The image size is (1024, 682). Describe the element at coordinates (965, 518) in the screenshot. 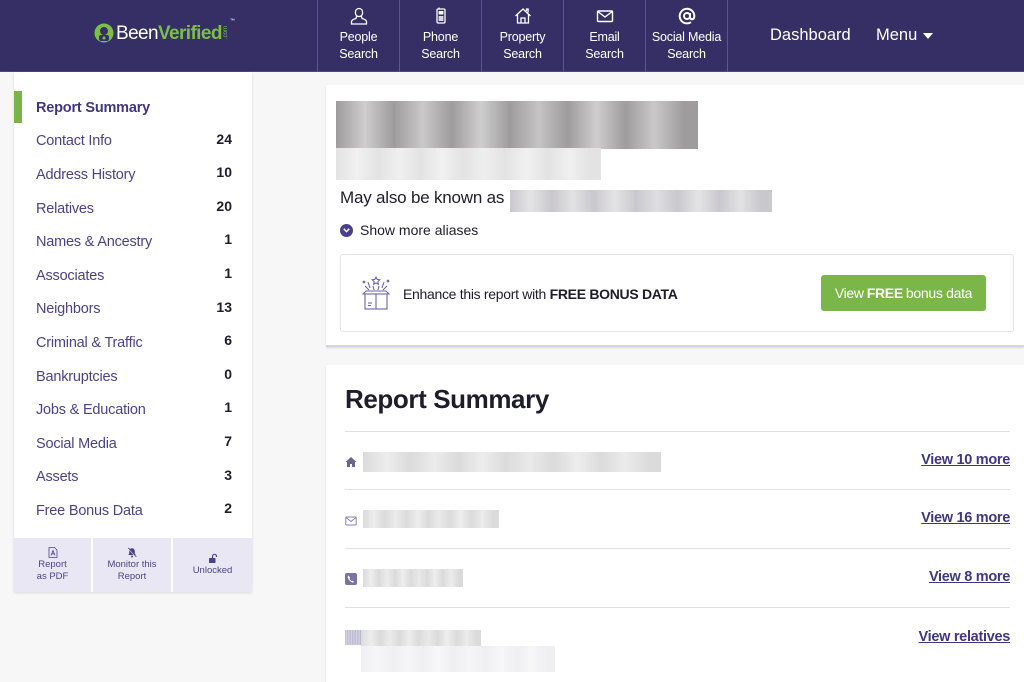

I see `view-more-emails-link: View 16 more` at that location.